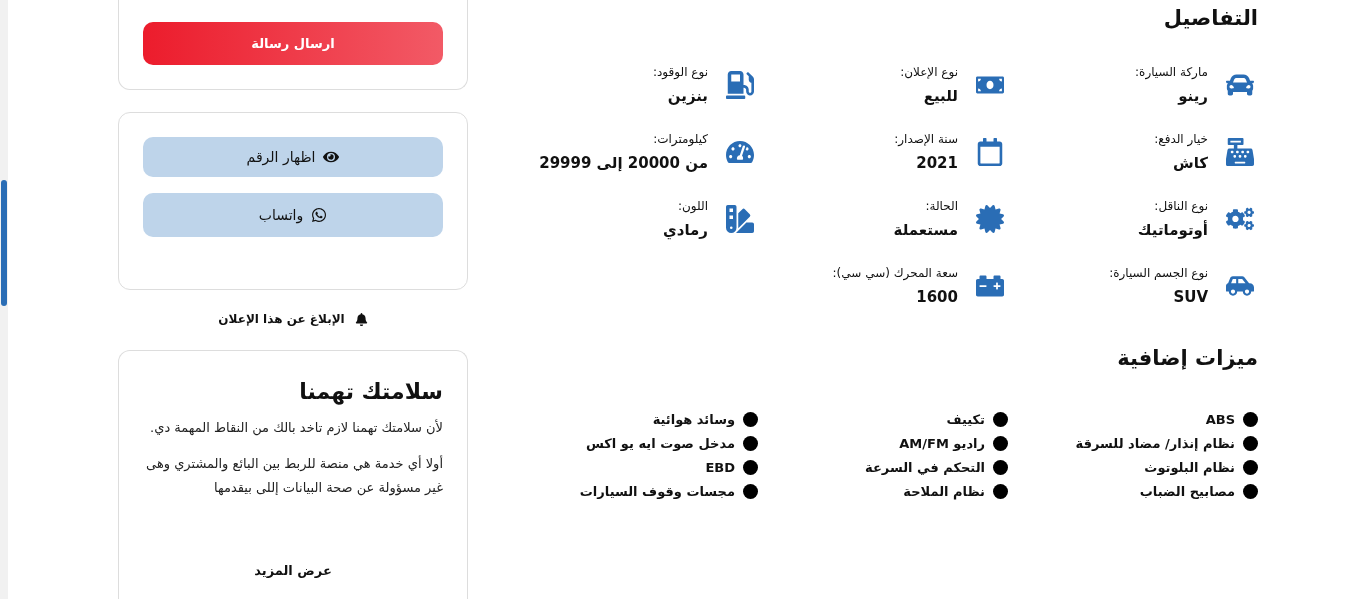 This screenshot has height=599, width=1366. I want to click on show-more-button: عرض المزيد, so click(293, 570).